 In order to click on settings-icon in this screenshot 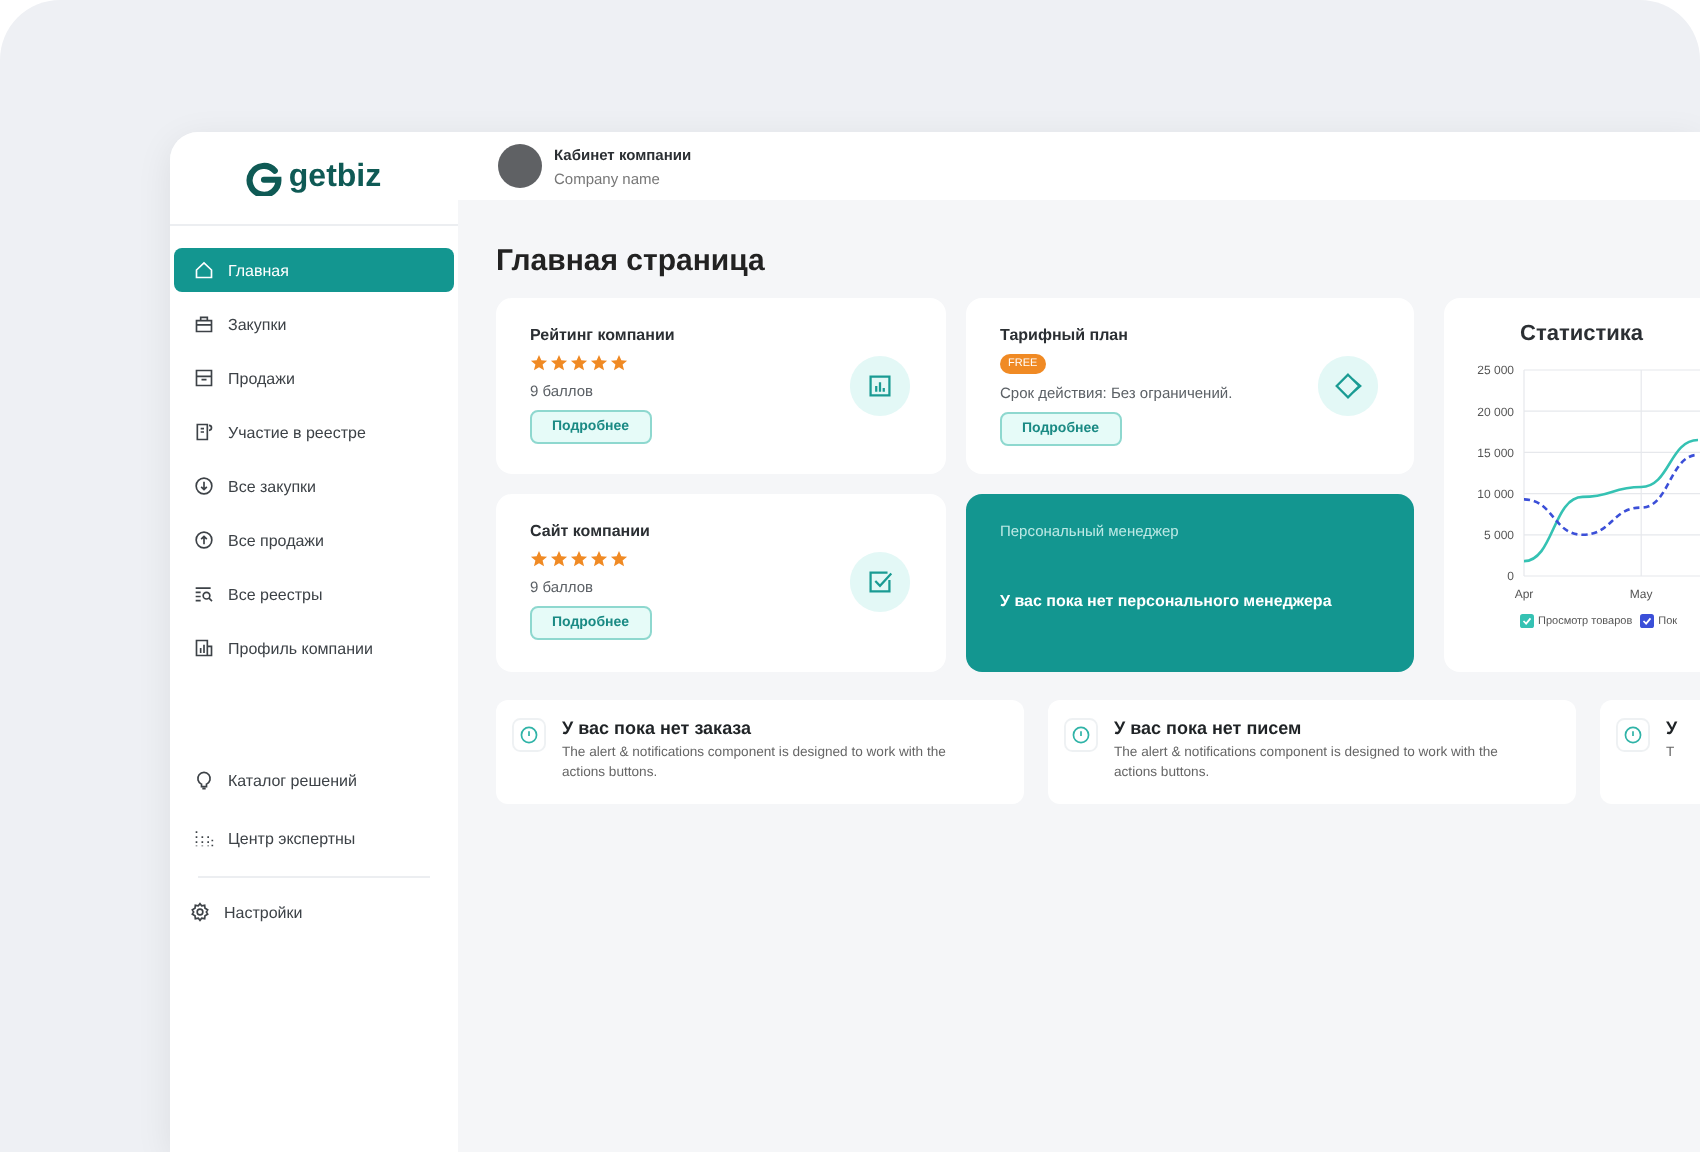, I will do `click(200, 912)`.